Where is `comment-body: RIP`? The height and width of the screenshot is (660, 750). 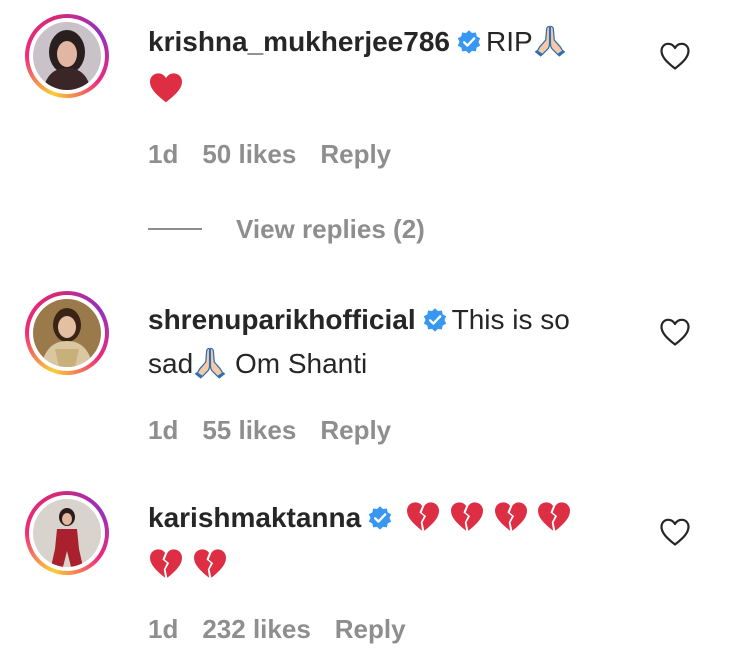
comment-body: RIP is located at coordinates (509, 41).